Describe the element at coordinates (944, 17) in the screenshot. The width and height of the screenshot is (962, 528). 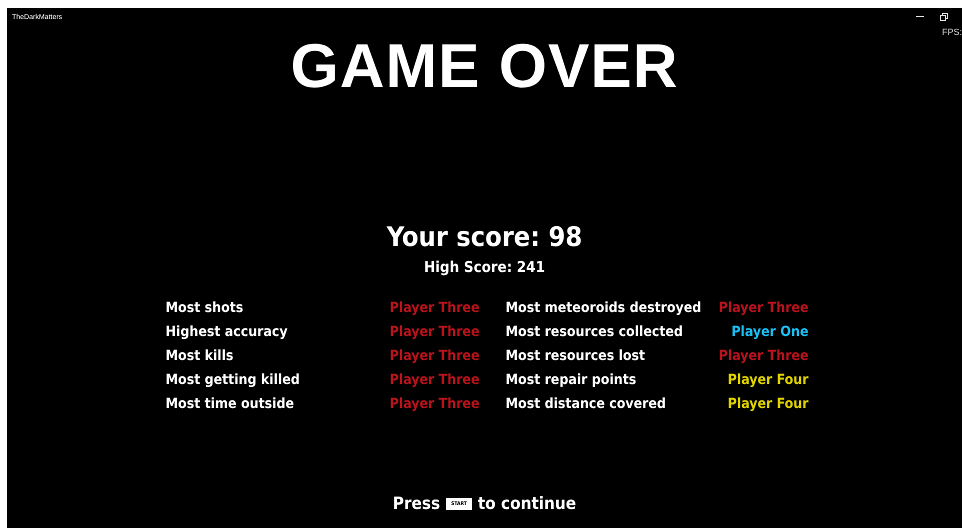
I see `restore-icon` at that location.